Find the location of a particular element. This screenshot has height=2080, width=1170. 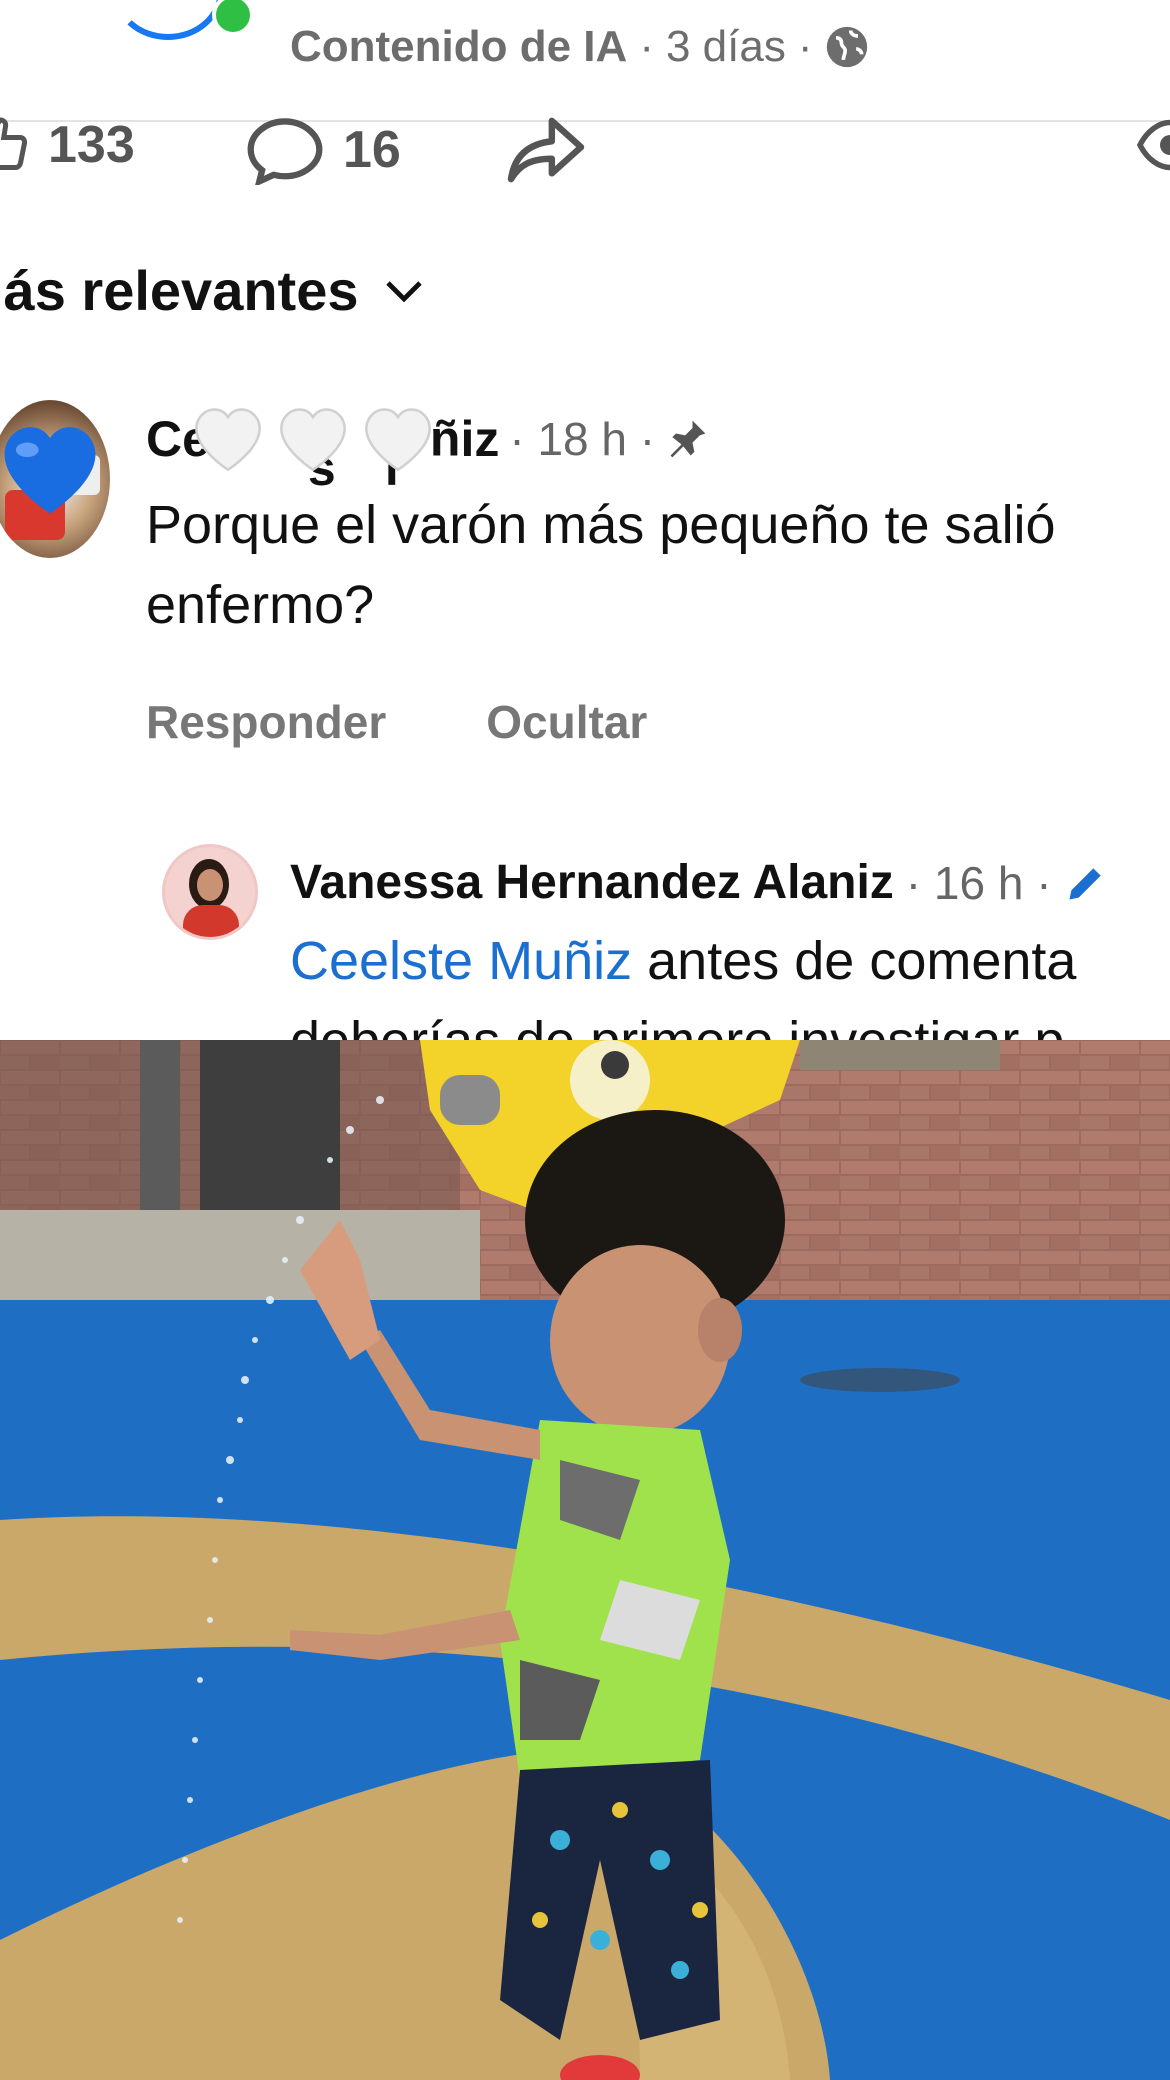

reply-author: Vanessa Hernandez Alaniz · 16 h · is located at coordinates (699, 882).